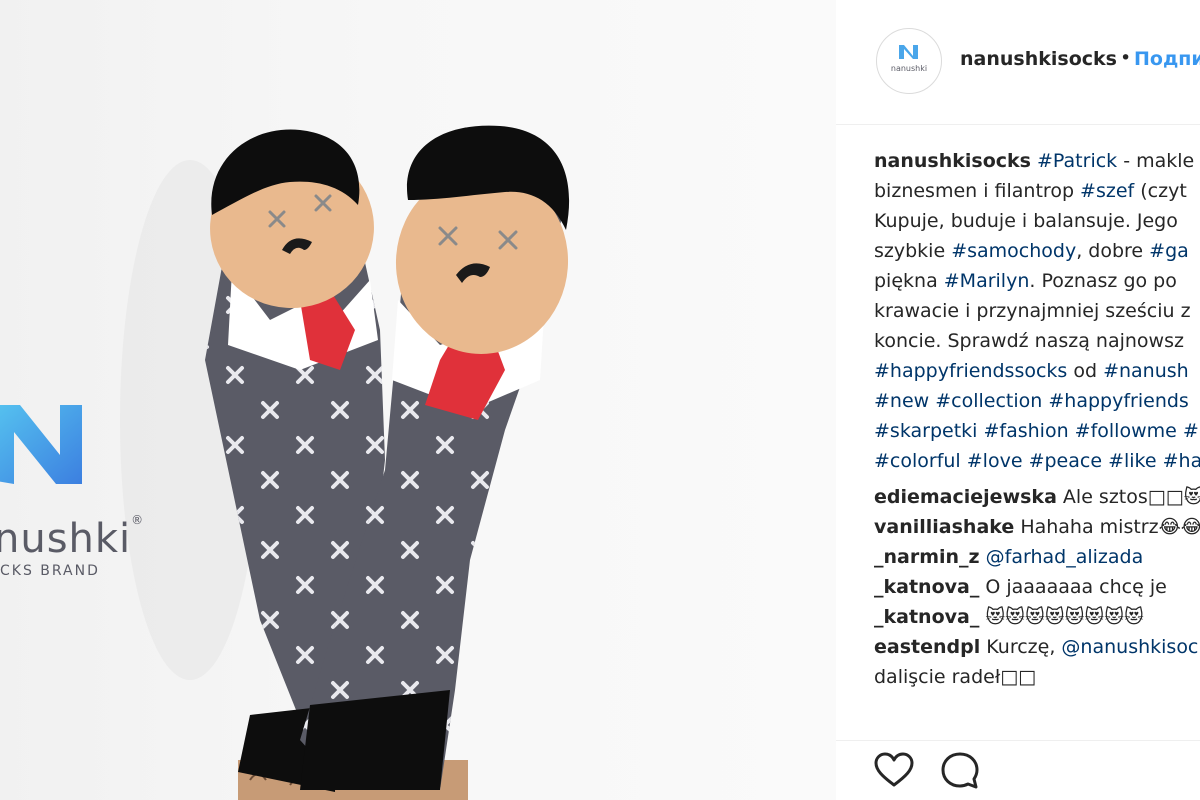  Describe the element at coordinates (1132, 461) in the screenshot. I see `hashtag-link: #like` at that location.